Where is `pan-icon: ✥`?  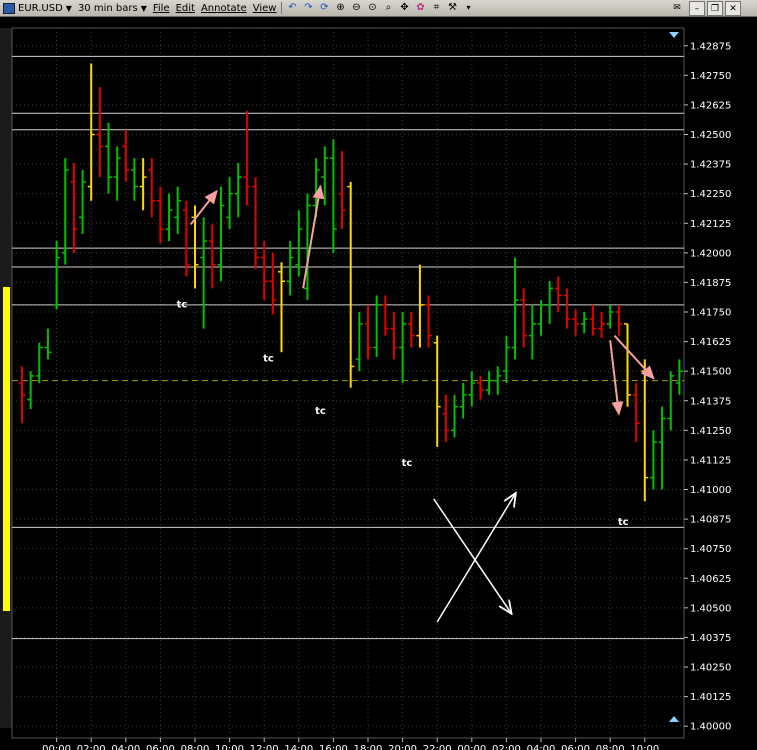 pan-icon: ✥ is located at coordinates (404, 8).